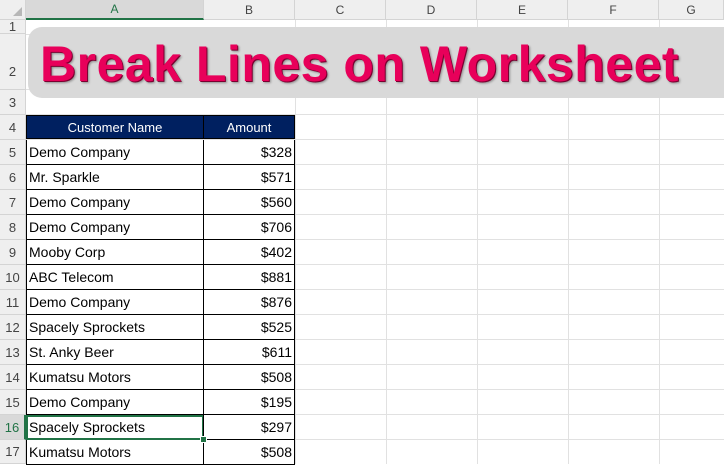 The height and width of the screenshot is (465, 724). I want to click on fill-handle, so click(203, 439).